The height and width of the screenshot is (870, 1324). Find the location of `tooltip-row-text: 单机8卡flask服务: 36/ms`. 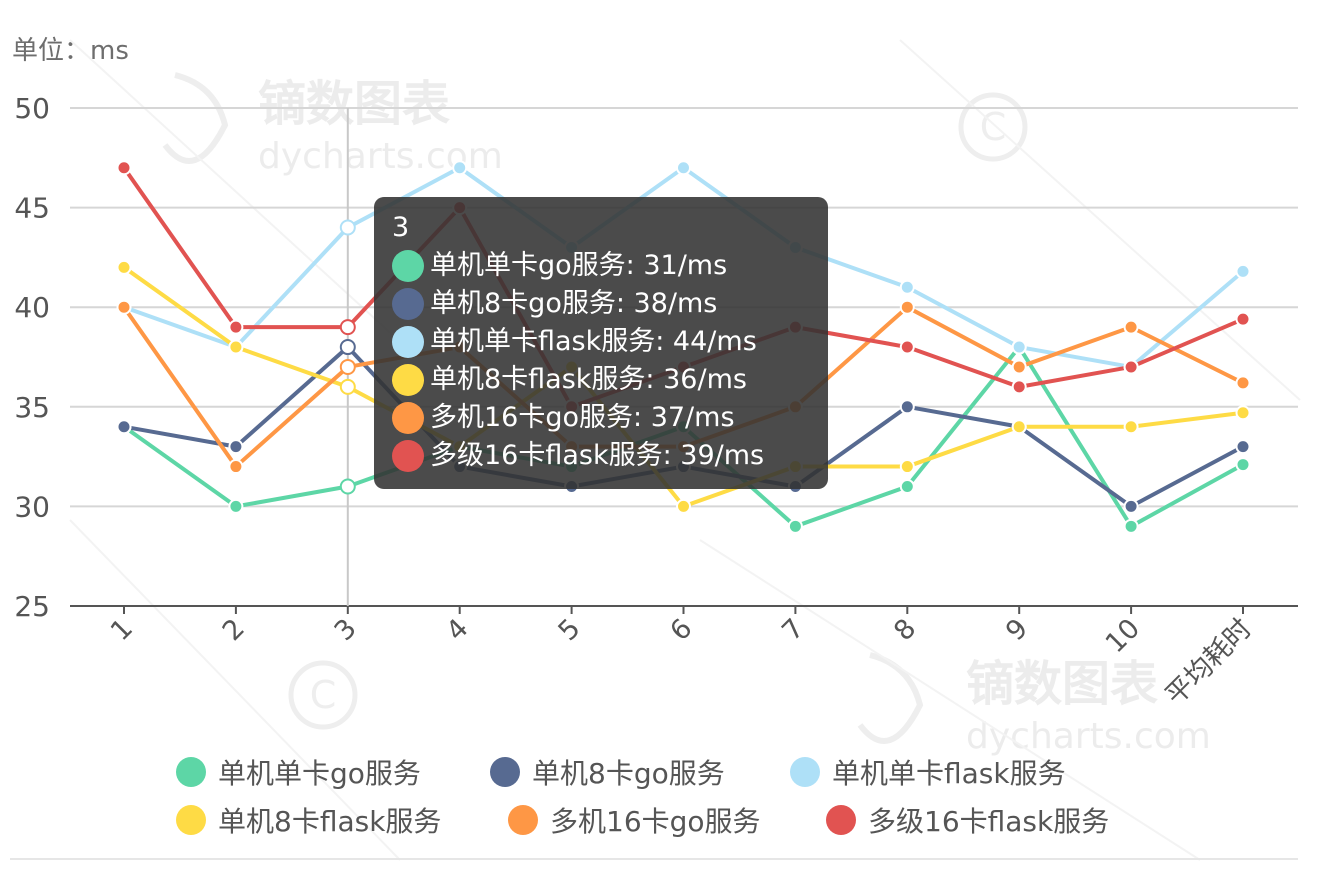

tooltip-row-text: 单机8卡flask服务: 36/ms is located at coordinates (588, 379).